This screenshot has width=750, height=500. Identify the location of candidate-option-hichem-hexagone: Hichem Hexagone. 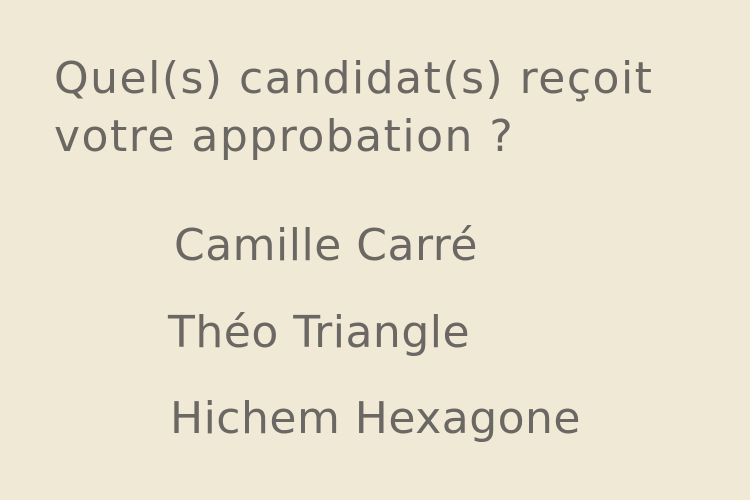
(375, 419).